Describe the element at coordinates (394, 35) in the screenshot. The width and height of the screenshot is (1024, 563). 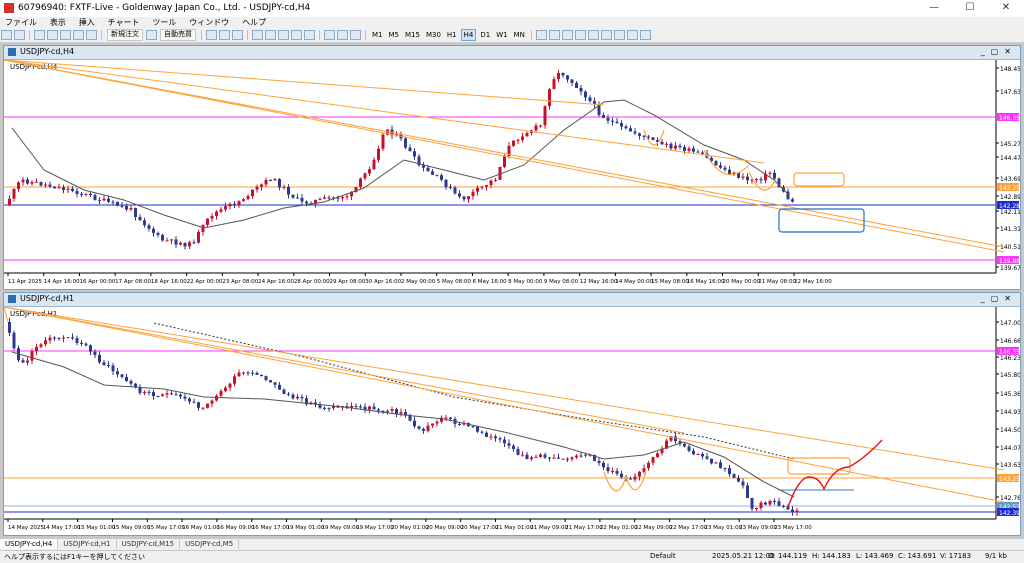
I see `timeframe-m5: M5` at that location.